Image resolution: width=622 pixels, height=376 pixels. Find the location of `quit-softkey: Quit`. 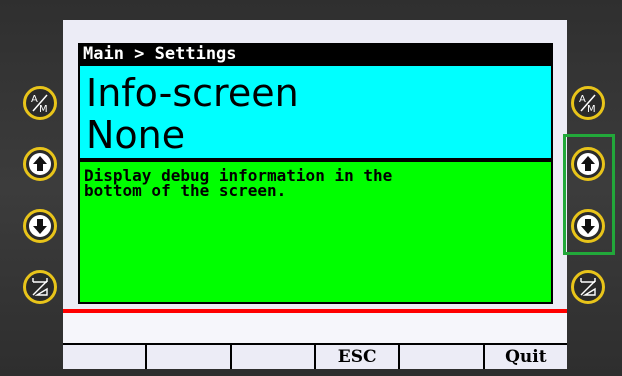

quit-softkey: Quit is located at coordinates (526, 357).